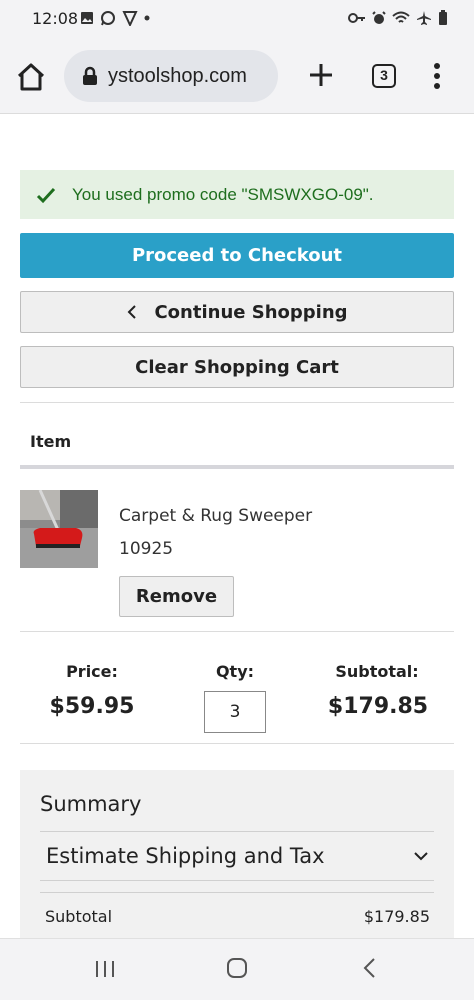 This screenshot has height=1000, width=474. Describe the element at coordinates (223, 194) in the screenshot. I see `promo-text: You used promo code "SMSWXGO-09".` at that location.